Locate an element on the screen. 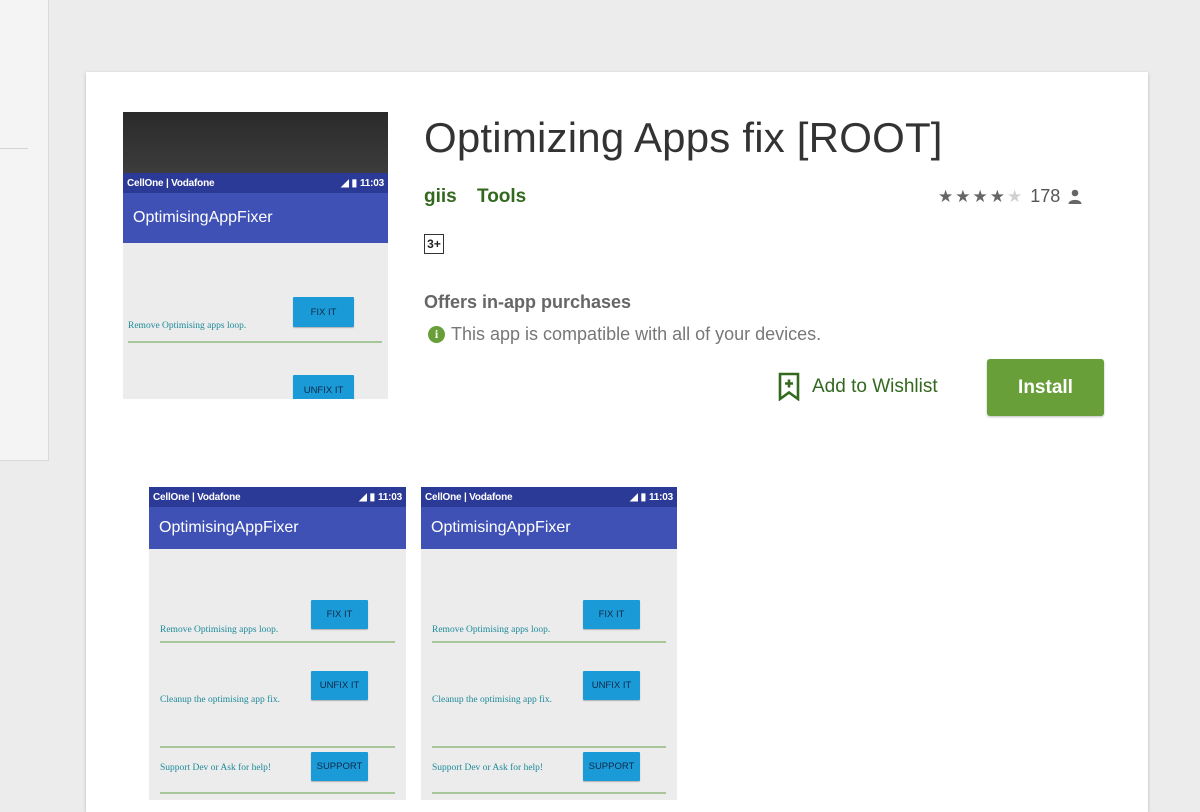  left-nav-panel is located at coordinates (24, 230).